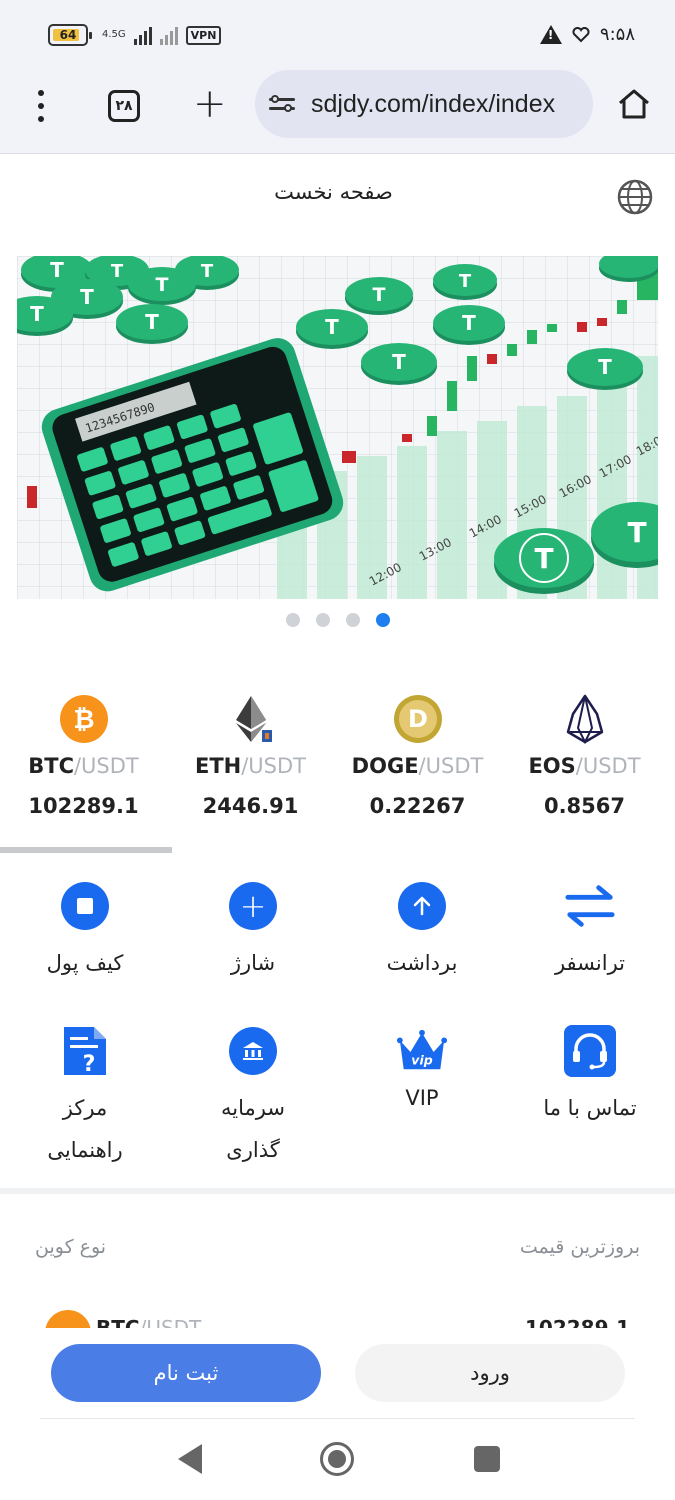 The height and width of the screenshot is (1500, 675). What do you see at coordinates (253, 719) in the screenshot?
I see `eth-icon` at bounding box center [253, 719].